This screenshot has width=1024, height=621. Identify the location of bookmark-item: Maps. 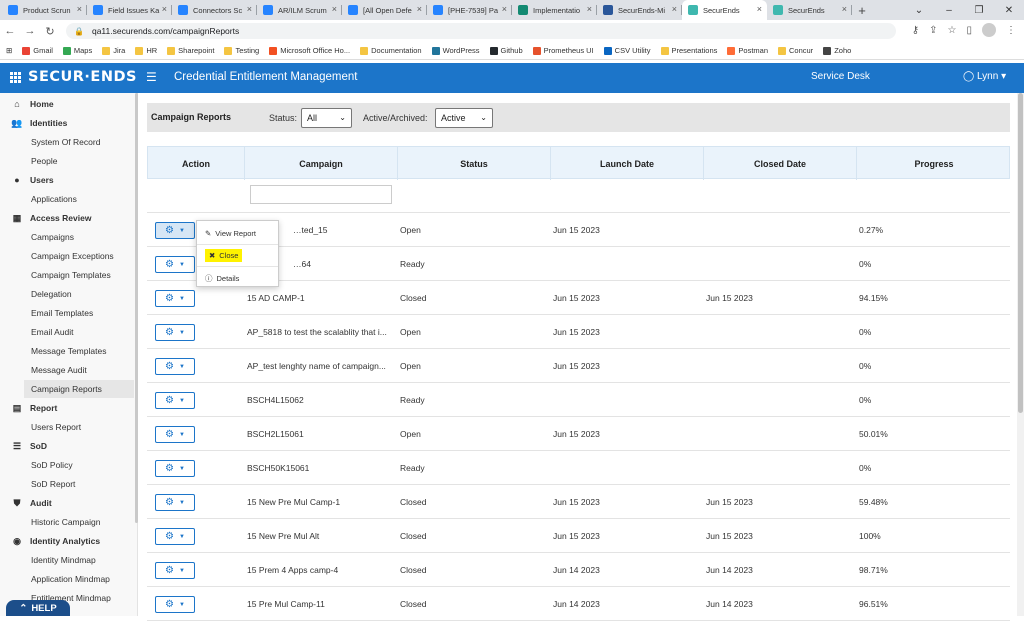
(77, 50).